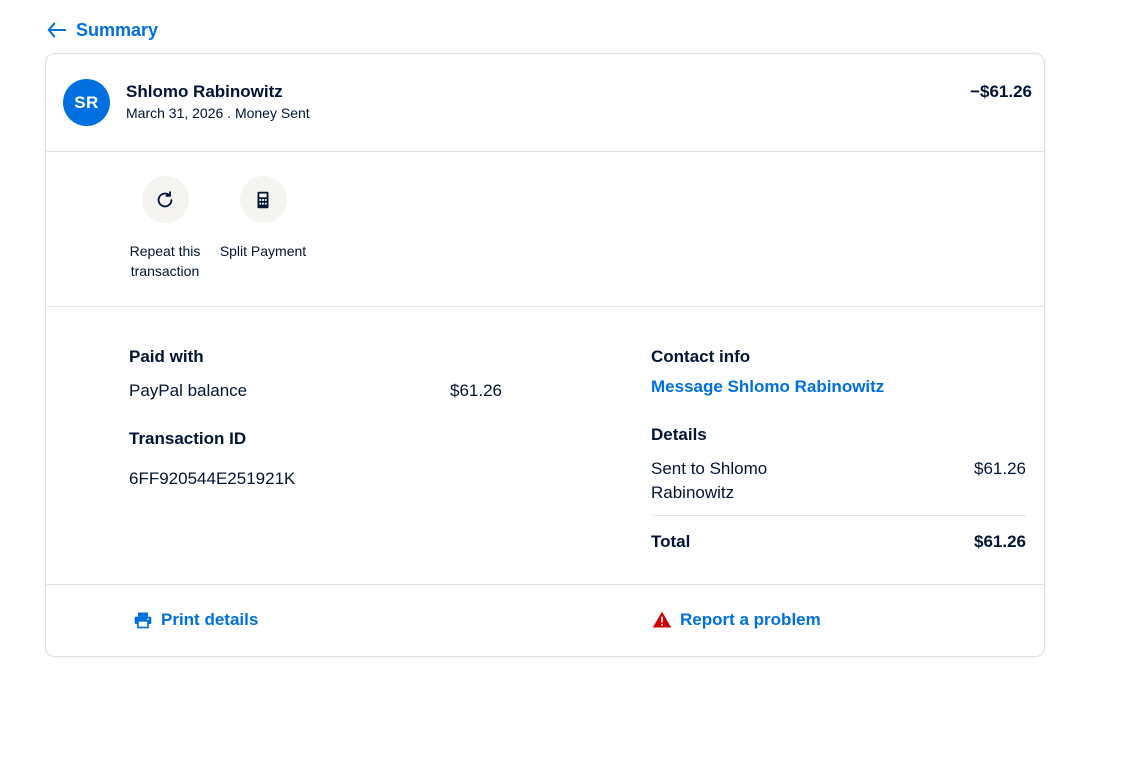 The image size is (1142, 767). What do you see at coordinates (1000, 541) in the screenshot?
I see `total-amount: $61.26` at bounding box center [1000, 541].